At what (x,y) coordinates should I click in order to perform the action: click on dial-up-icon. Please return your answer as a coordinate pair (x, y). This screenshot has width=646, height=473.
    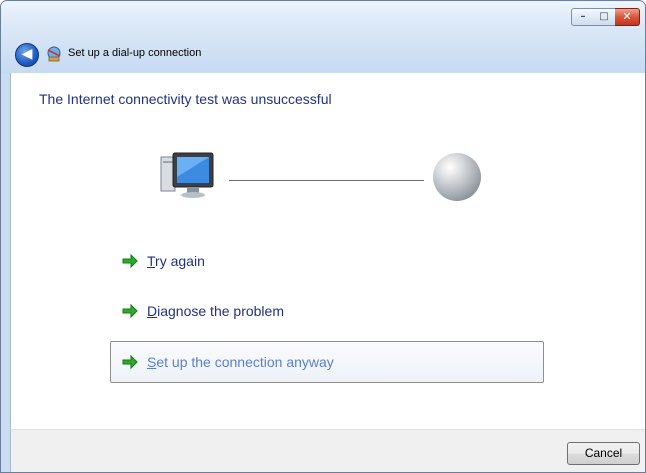
    Looking at the image, I should click on (54, 54).